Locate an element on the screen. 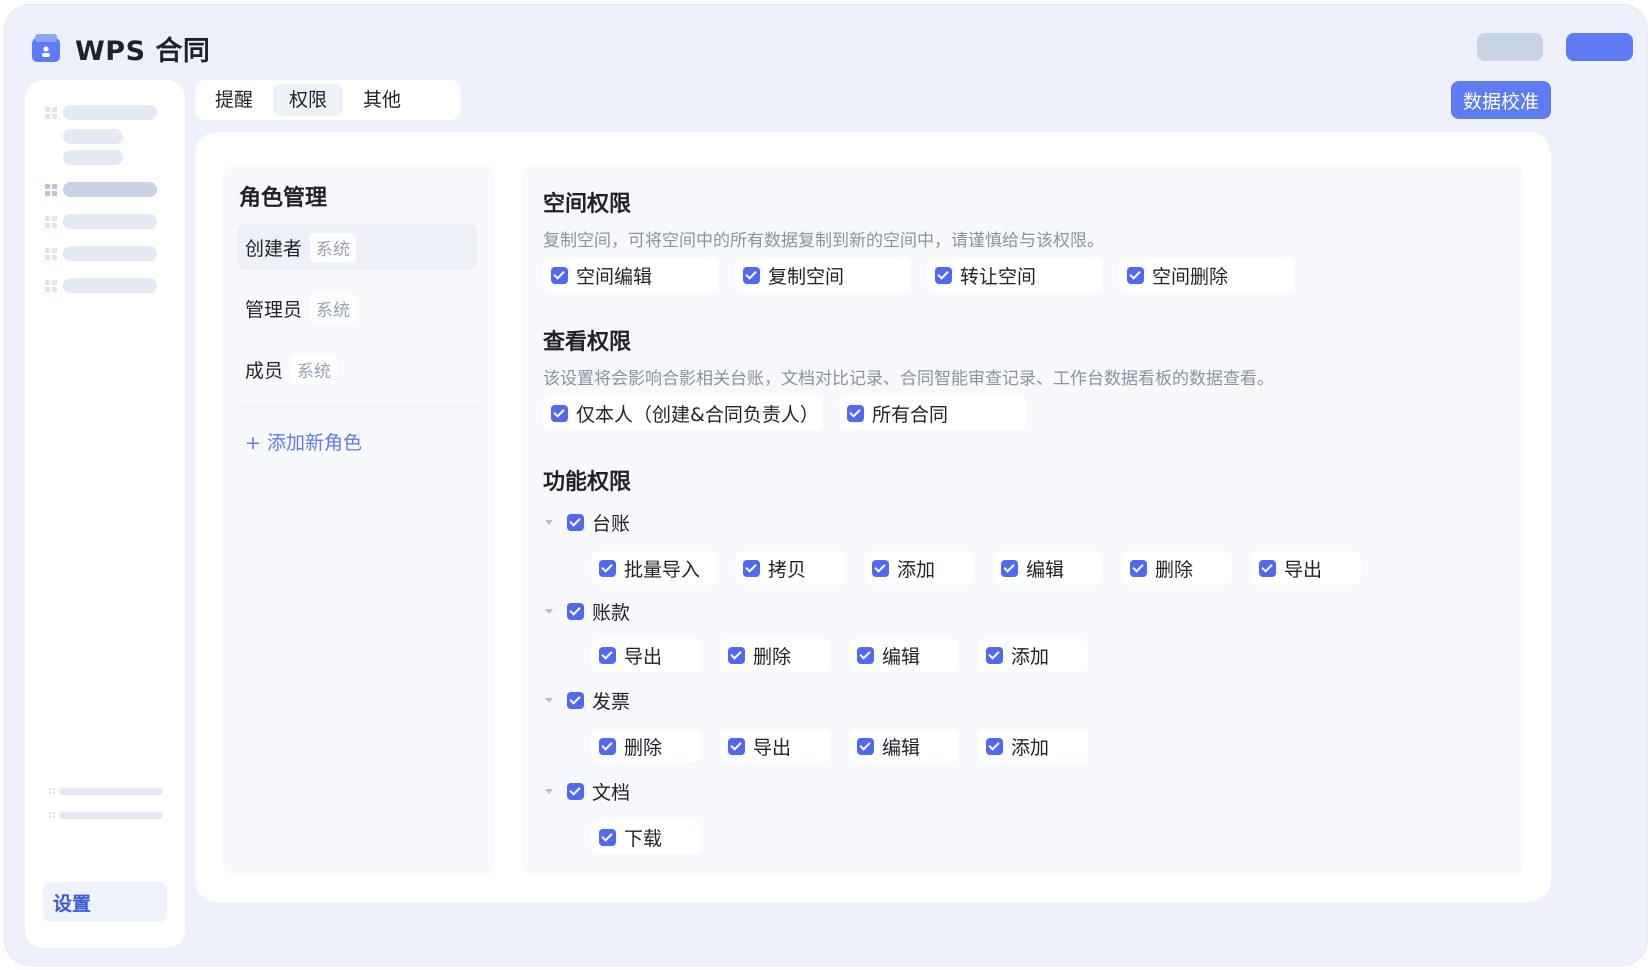  checkbox-label: 转让空间 is located at coordinates (998, 276).